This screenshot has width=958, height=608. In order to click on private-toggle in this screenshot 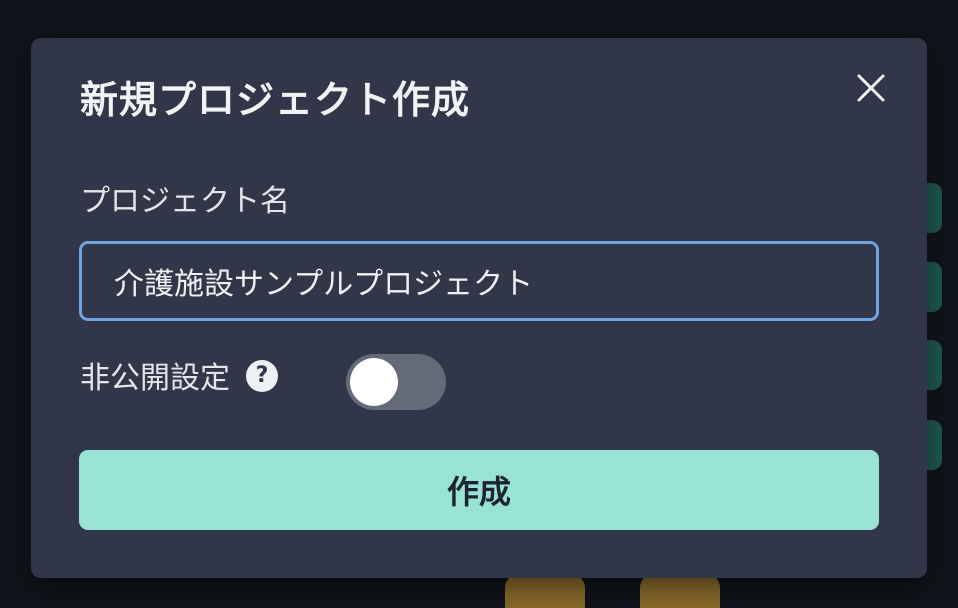, I will do `click(396, 382)`.